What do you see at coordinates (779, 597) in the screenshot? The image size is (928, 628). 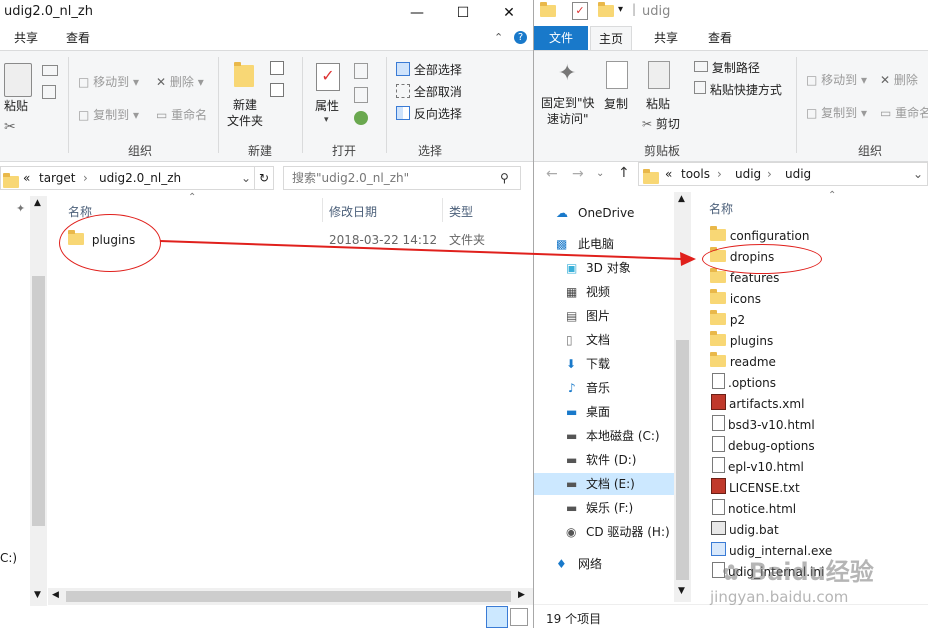 I see `baidu-watermark-url: jingyan.baidu.com` at bounding box center [779, 597].